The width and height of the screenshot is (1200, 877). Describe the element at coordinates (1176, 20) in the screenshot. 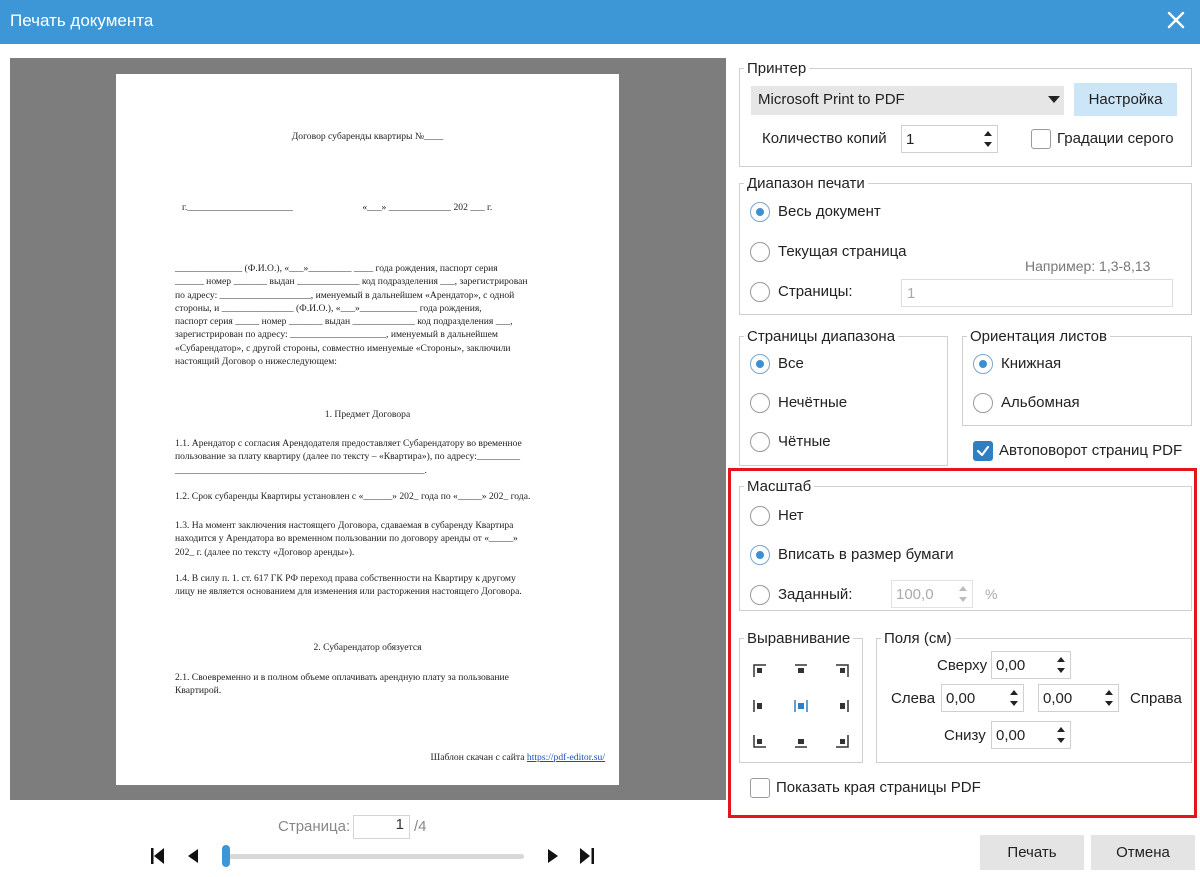

I see `close-icon` at that location.